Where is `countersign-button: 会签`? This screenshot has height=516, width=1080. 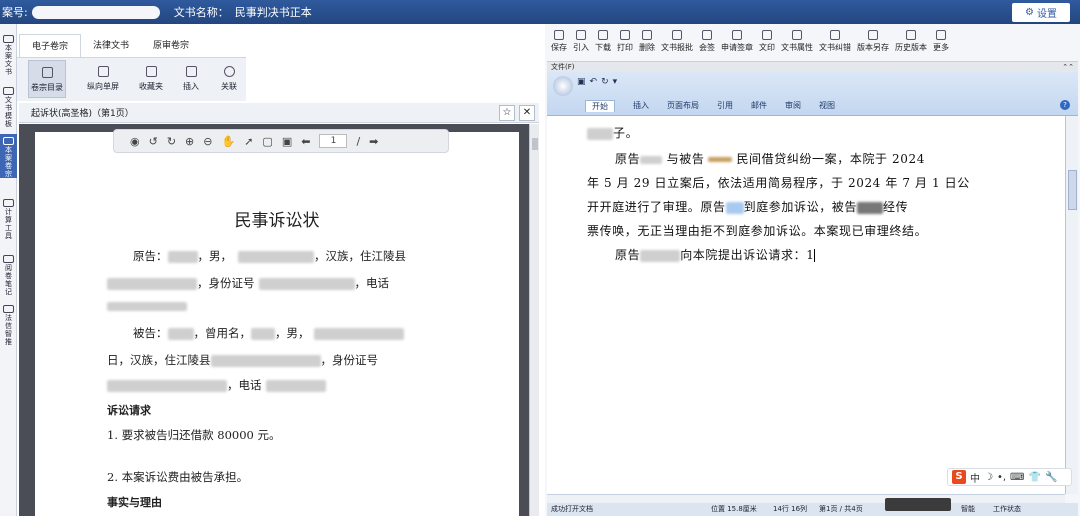 countersign-button: 会签 is located at coordinates (707, 44).